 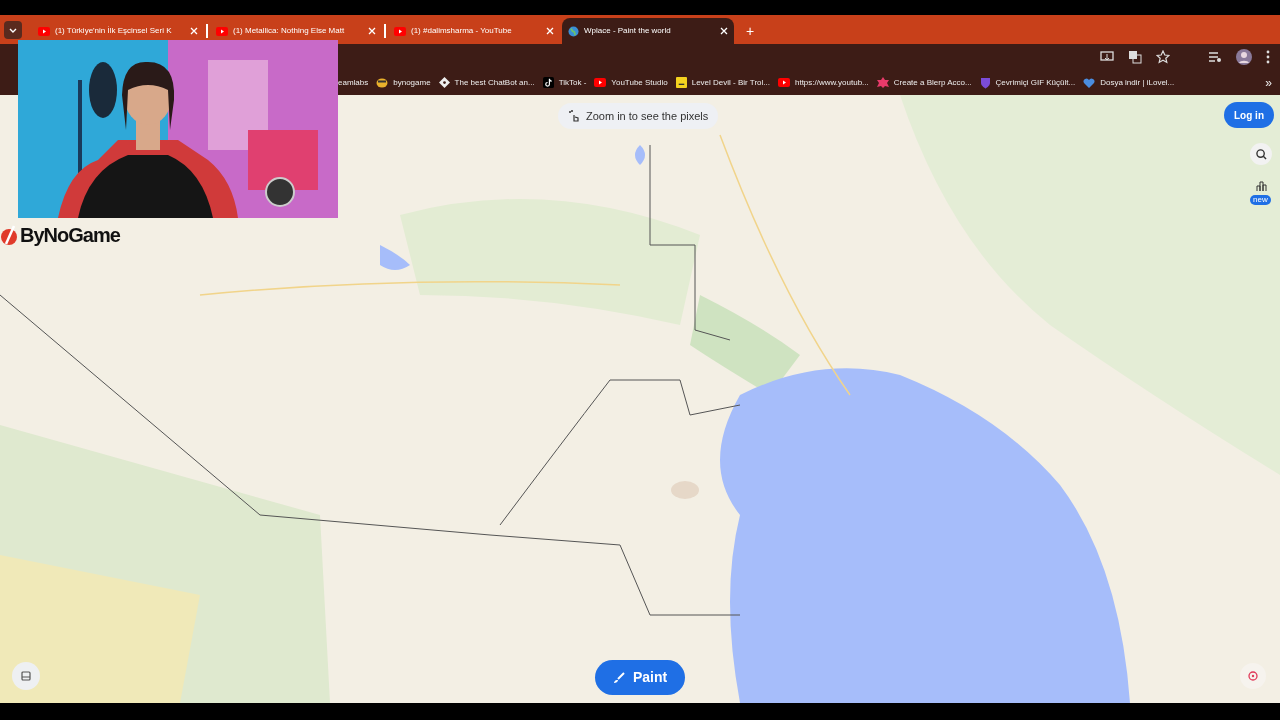 I want to click on new-badge: new, so click(x=1260, y=200).